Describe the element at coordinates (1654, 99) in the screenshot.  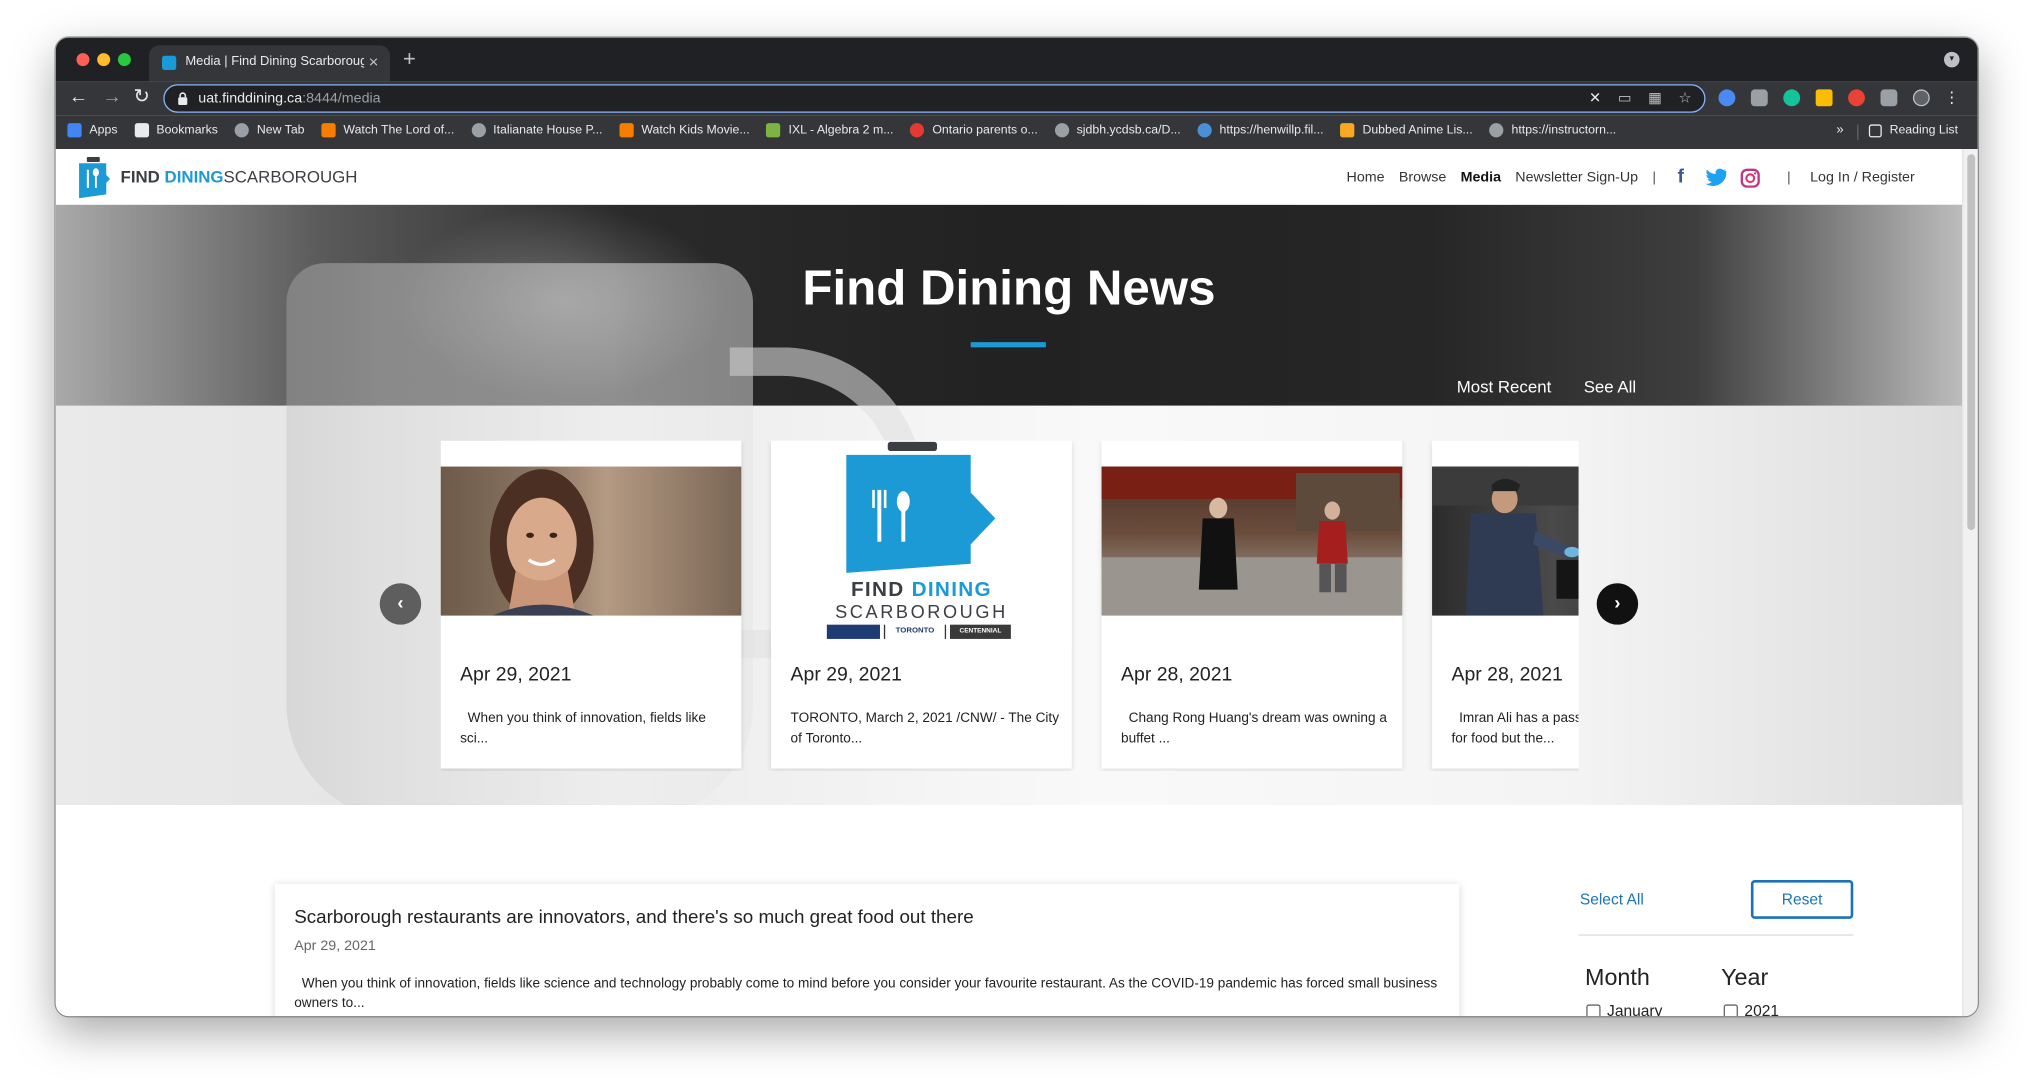
I see `qr-code-icon: ▦` at that location.